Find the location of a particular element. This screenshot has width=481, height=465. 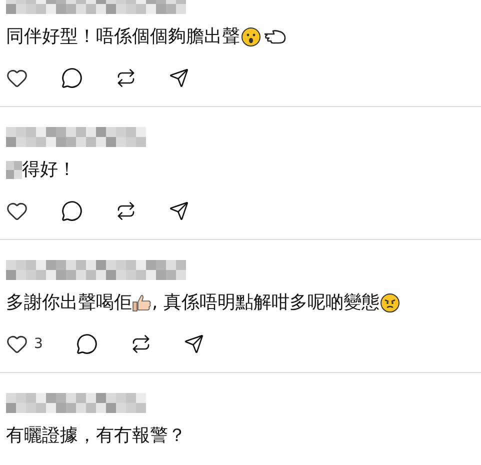

thumbs-up-icon is located at coordinates (142, 303).